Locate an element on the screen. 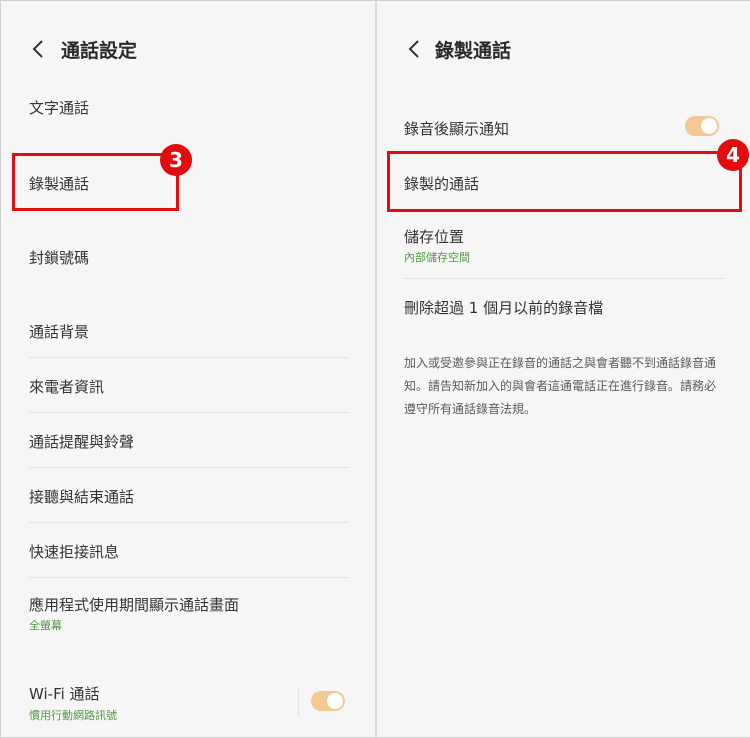 This screenshot has height=738, width=750. menu-item-label: 接聽與結束通話 is located at coordinates (82, 497).